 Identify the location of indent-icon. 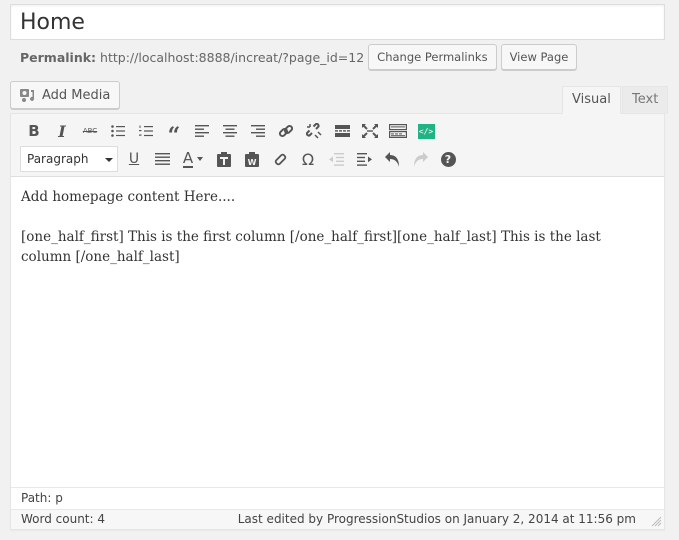
(364, 159).